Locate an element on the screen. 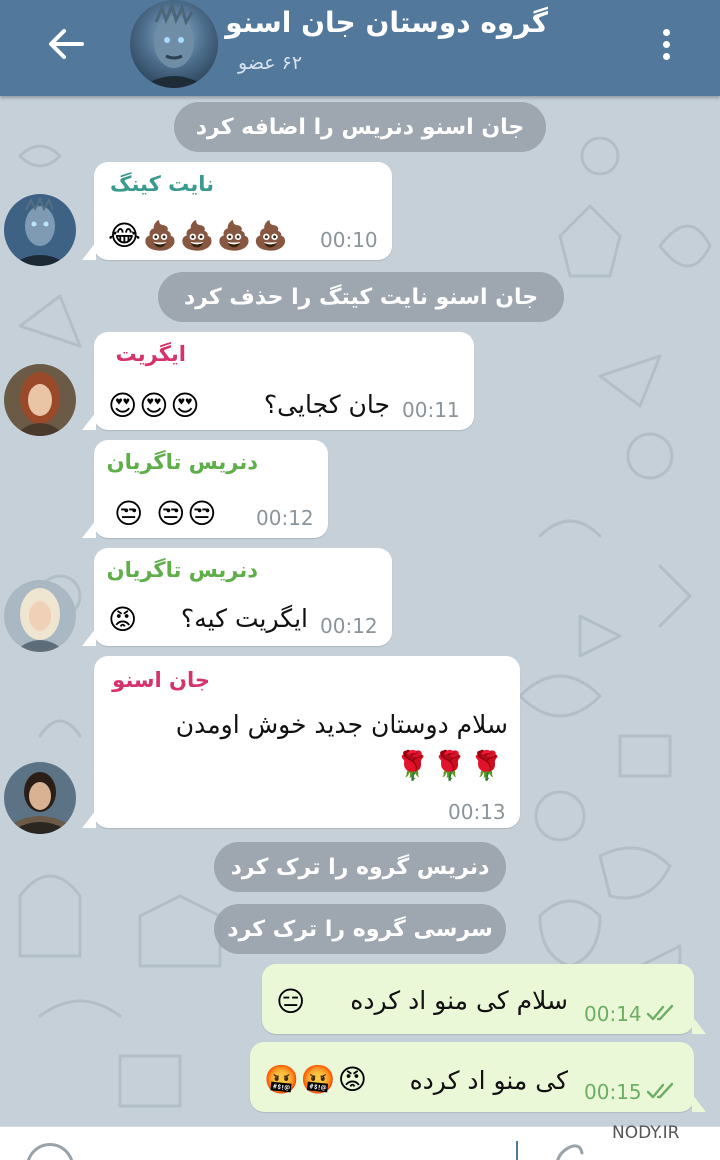 The height and width of the screenshot is (1160, 720). sender-name: نایت کینگ is located at coordinates (162, 184).